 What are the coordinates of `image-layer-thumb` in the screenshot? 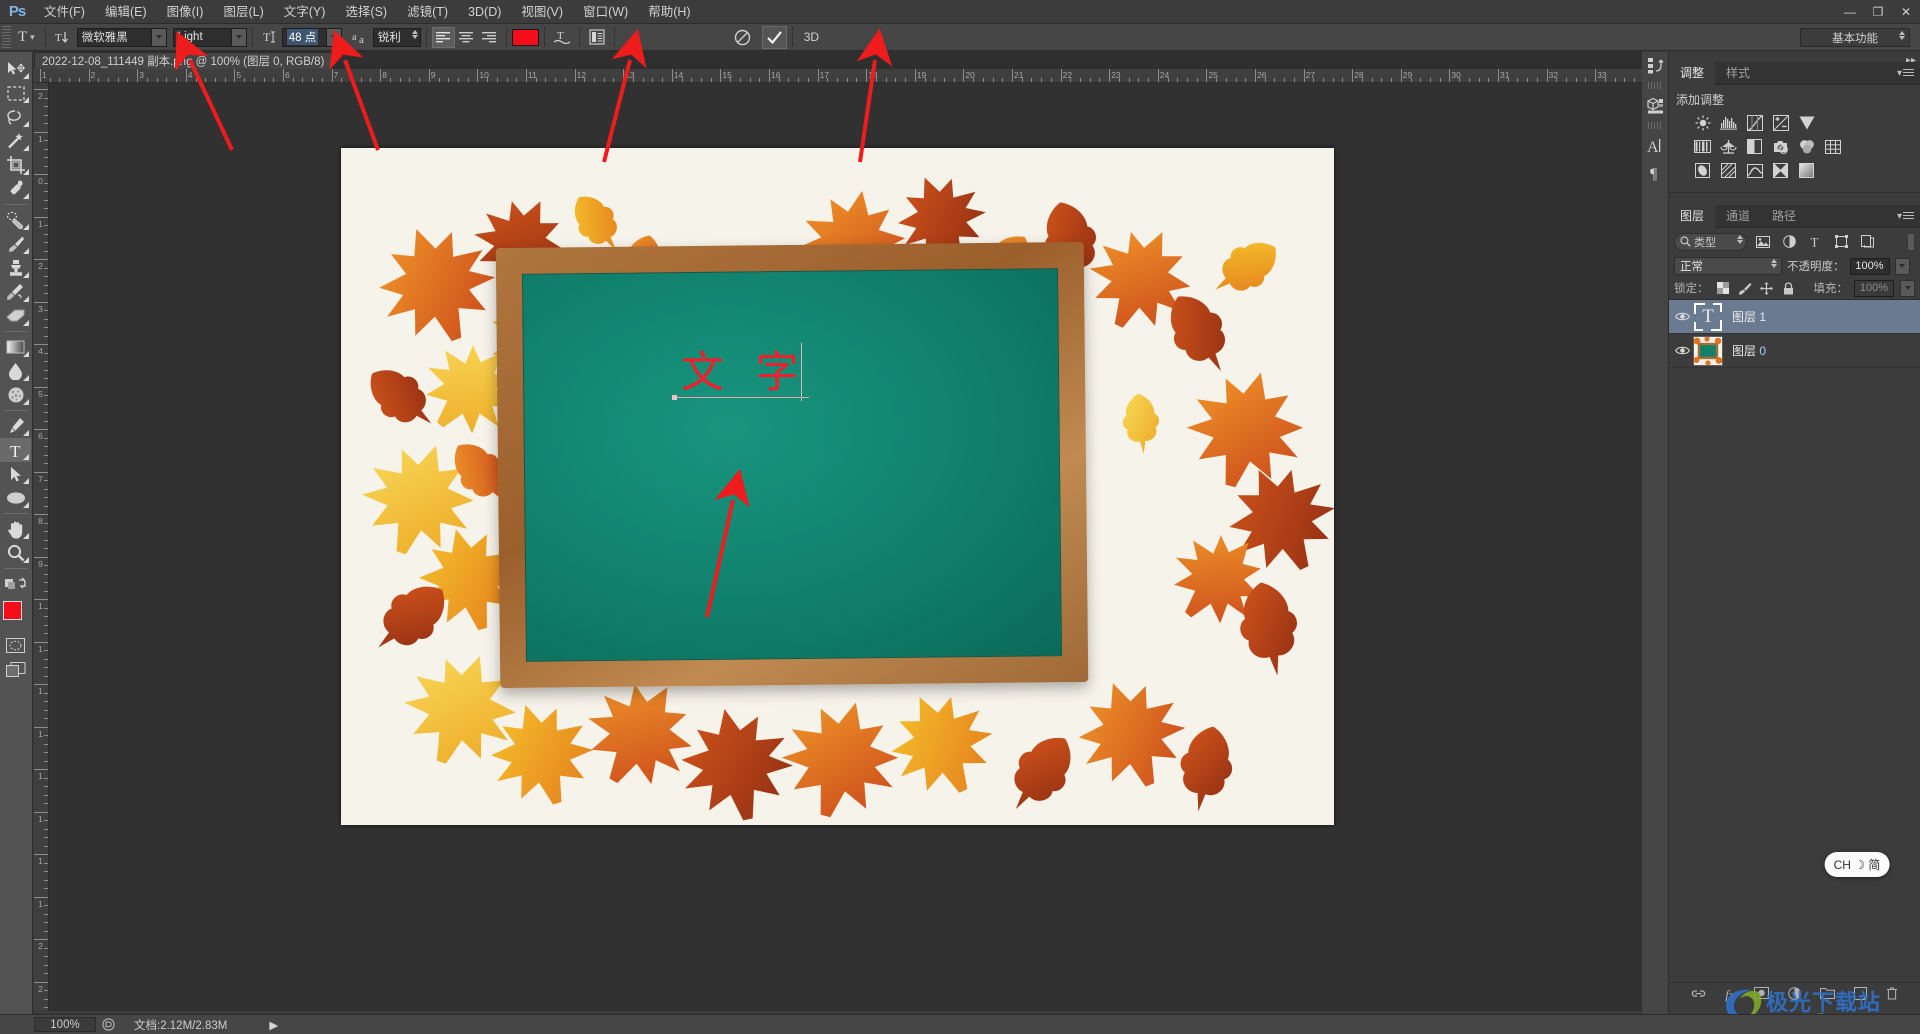 It's located at (1708, 350).